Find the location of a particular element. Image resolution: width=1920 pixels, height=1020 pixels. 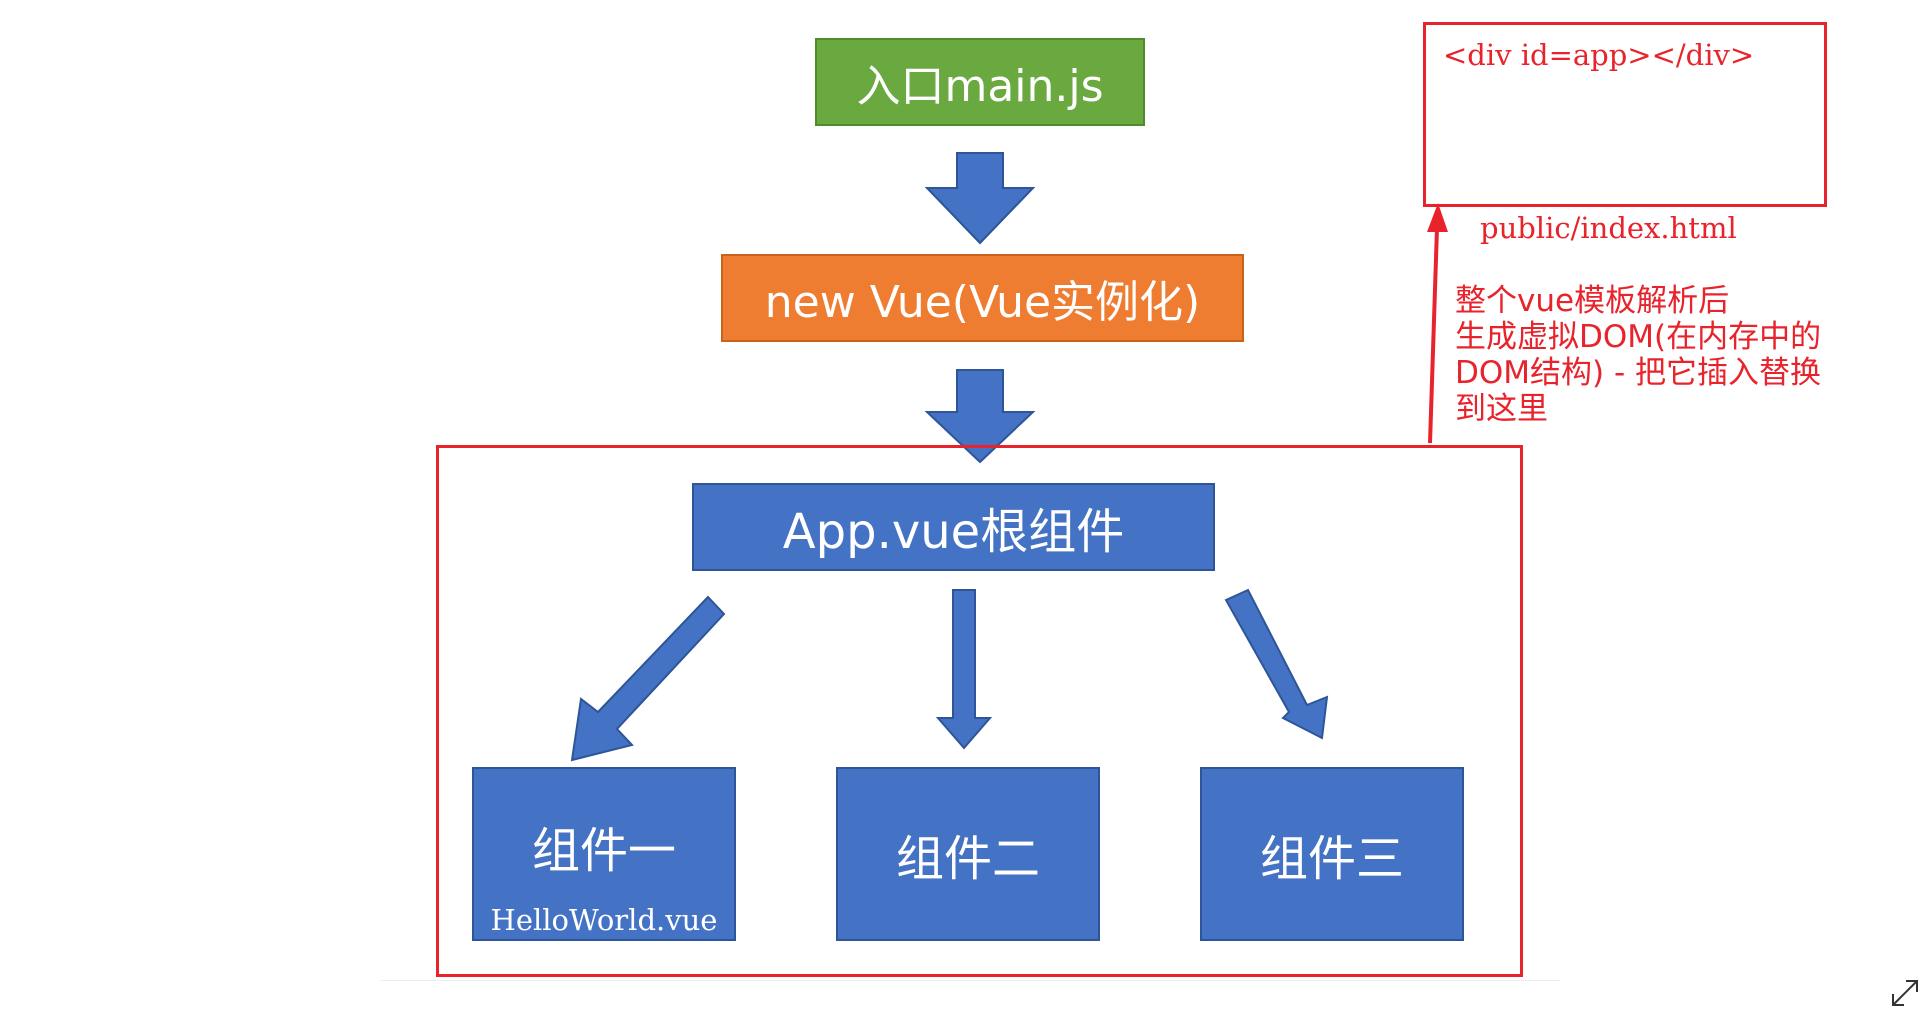

entry-node: 入口main.js is located at coordinates (980, 82).